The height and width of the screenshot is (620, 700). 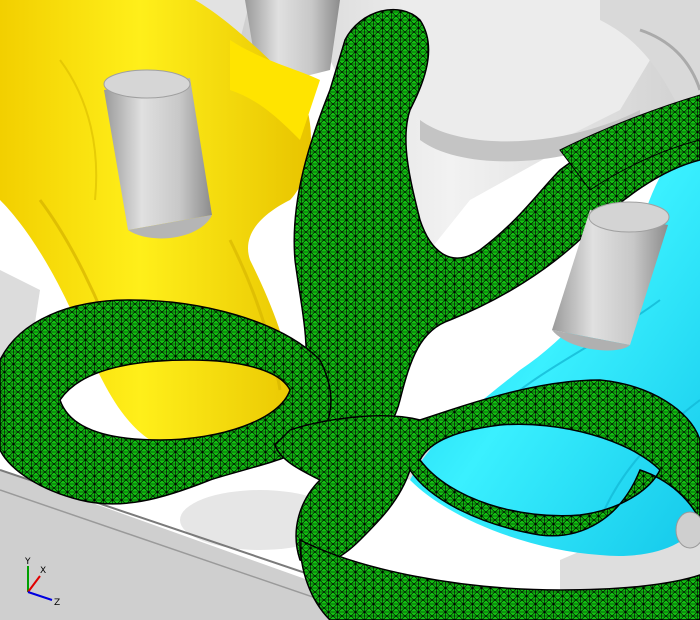 I want to click on z-axis-label: Z, so click(x=57, y=603).